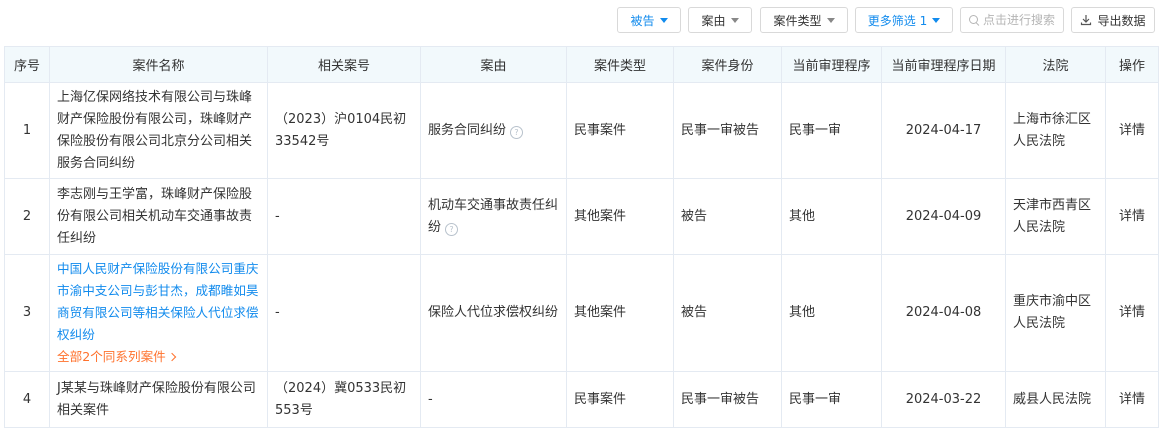 This screenshot has width=1161, height=431. I want to click on case-cause: -, so click(493, 399).